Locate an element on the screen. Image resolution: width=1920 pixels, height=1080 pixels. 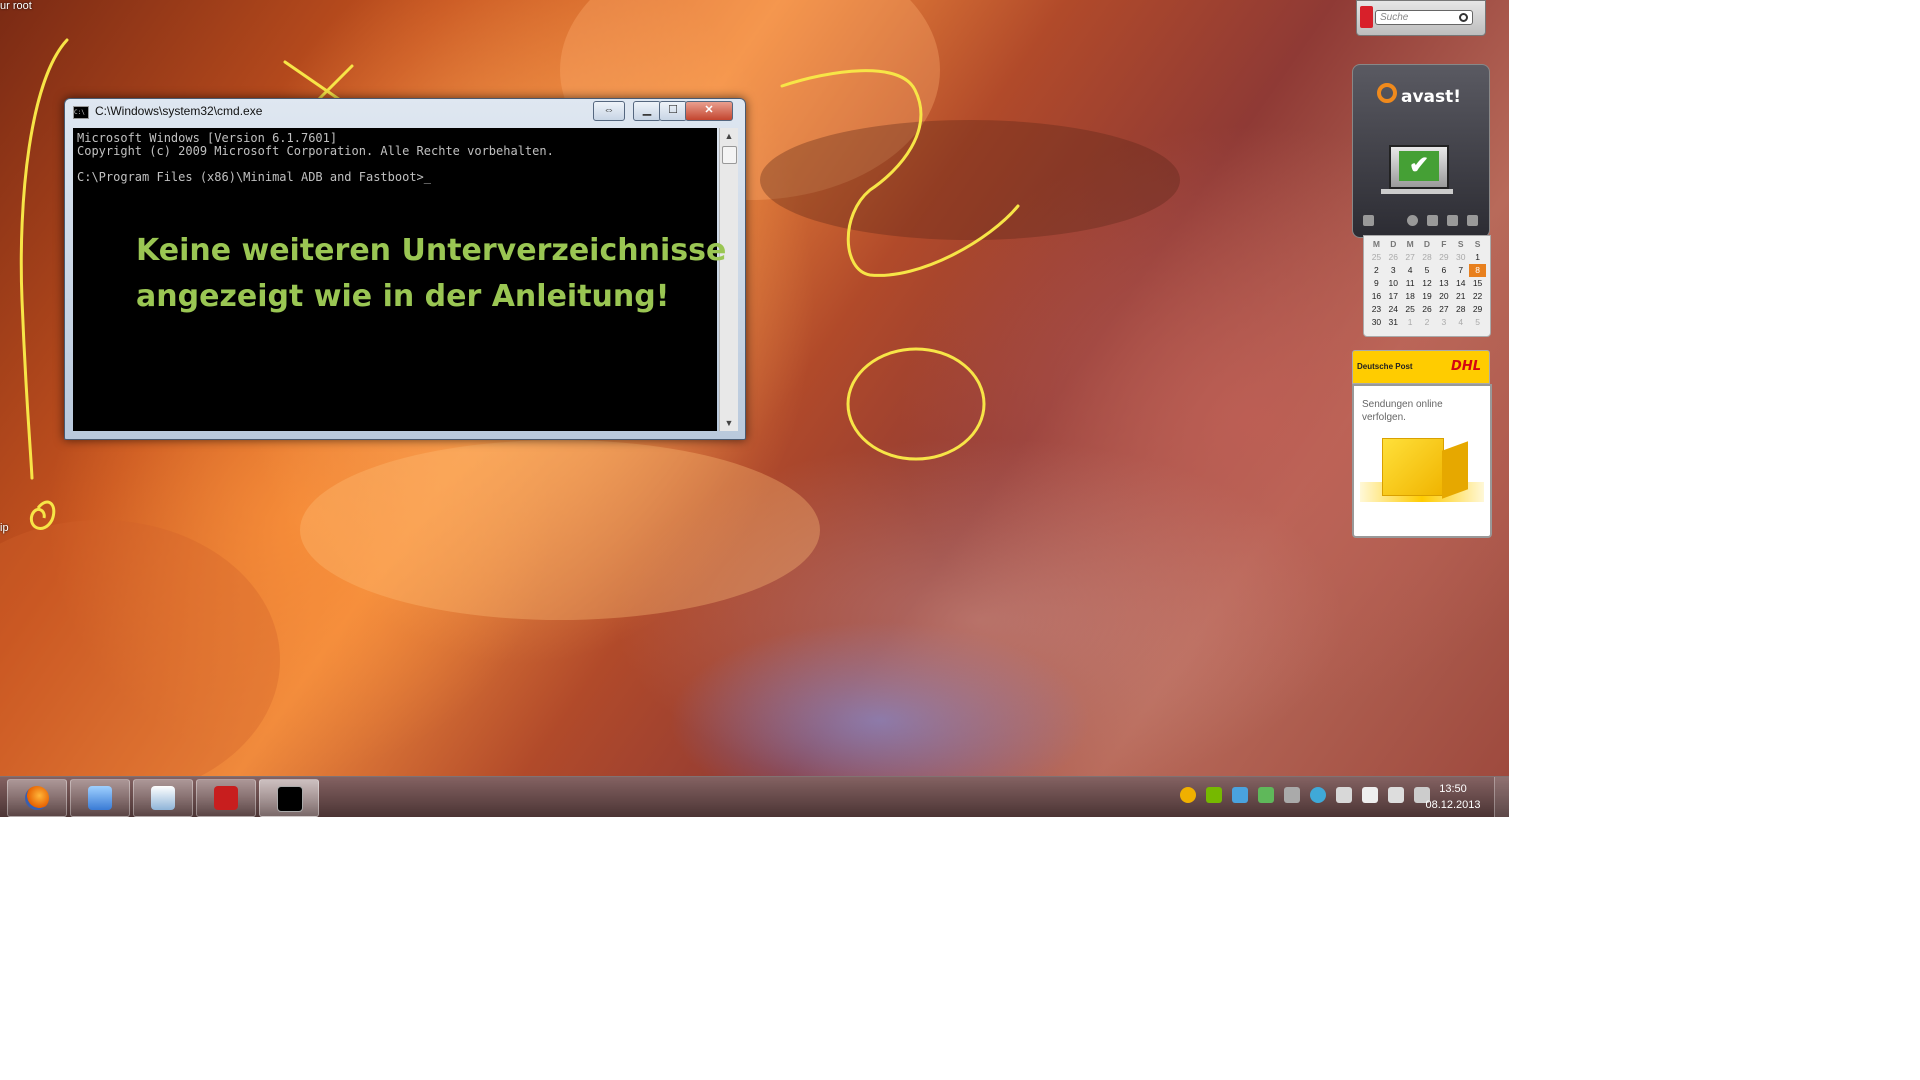
pdf-icon is located at coordinates (226, 798).